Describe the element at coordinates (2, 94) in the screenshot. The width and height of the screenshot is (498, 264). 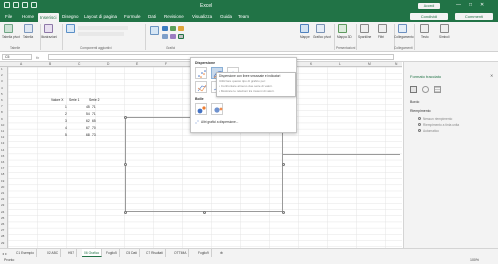
I see `row-header: 5` at that location.